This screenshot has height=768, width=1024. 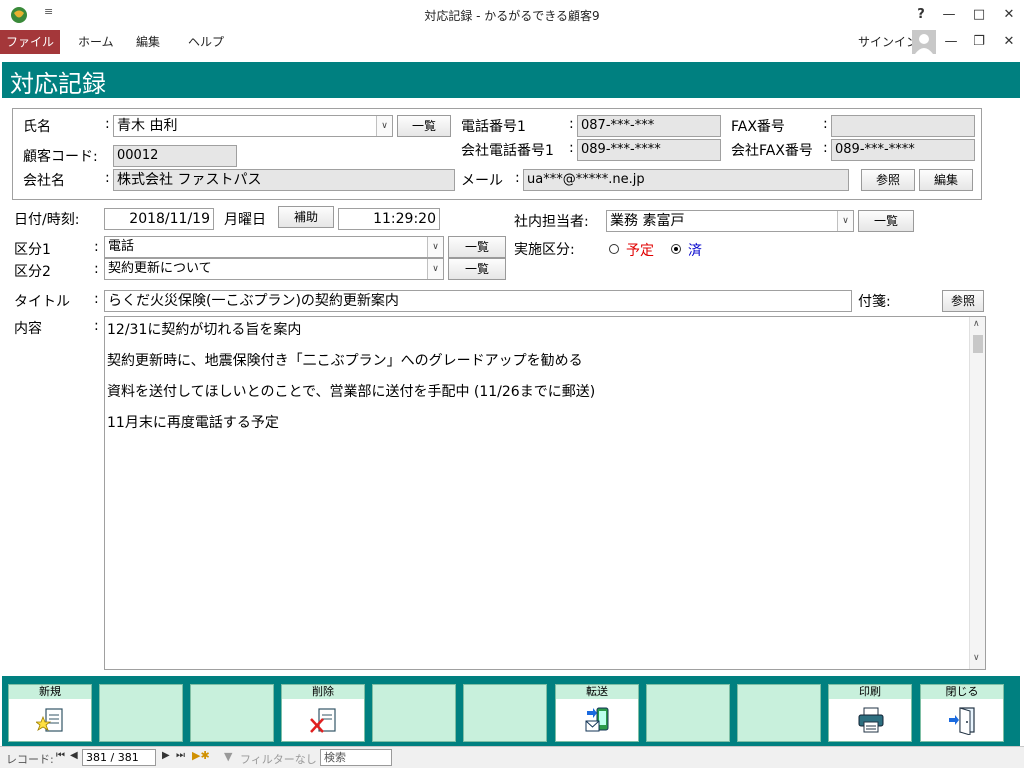 What do you see at coordinates (345, 361) in the screenshot?
I see `content-line-2: 契約更新時に、地震保険付き「二こぶプラン」へのグレードアップを勧める` at bounding box center [345, 361].